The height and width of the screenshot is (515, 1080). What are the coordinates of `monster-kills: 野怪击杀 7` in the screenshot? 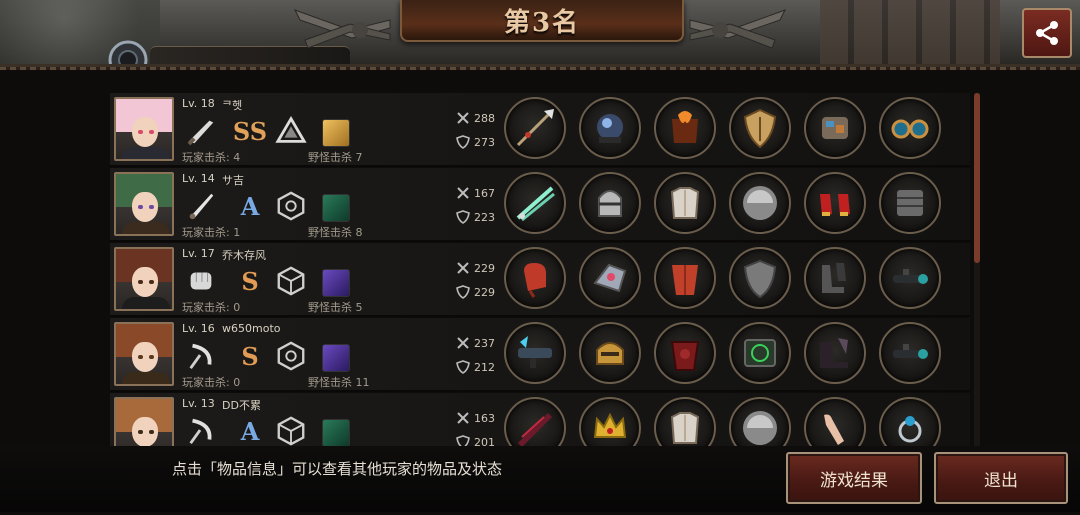 It's located at (335, 157).